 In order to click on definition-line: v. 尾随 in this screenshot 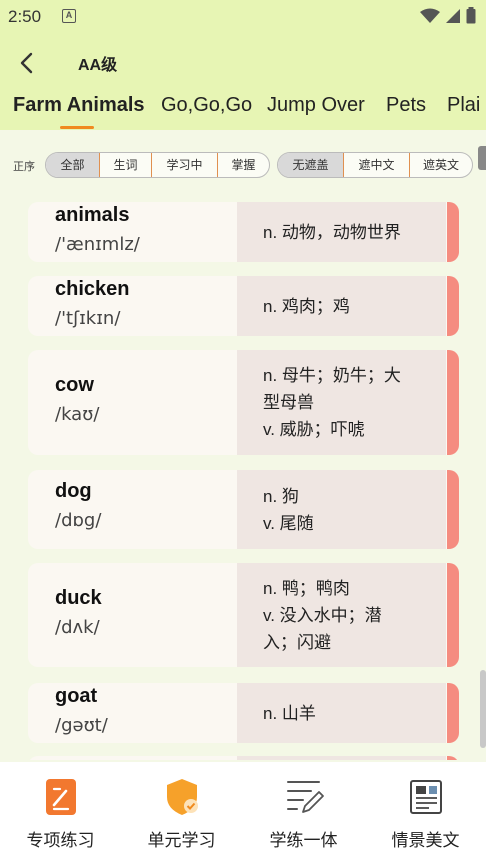, I will do `click(288, 523)`.